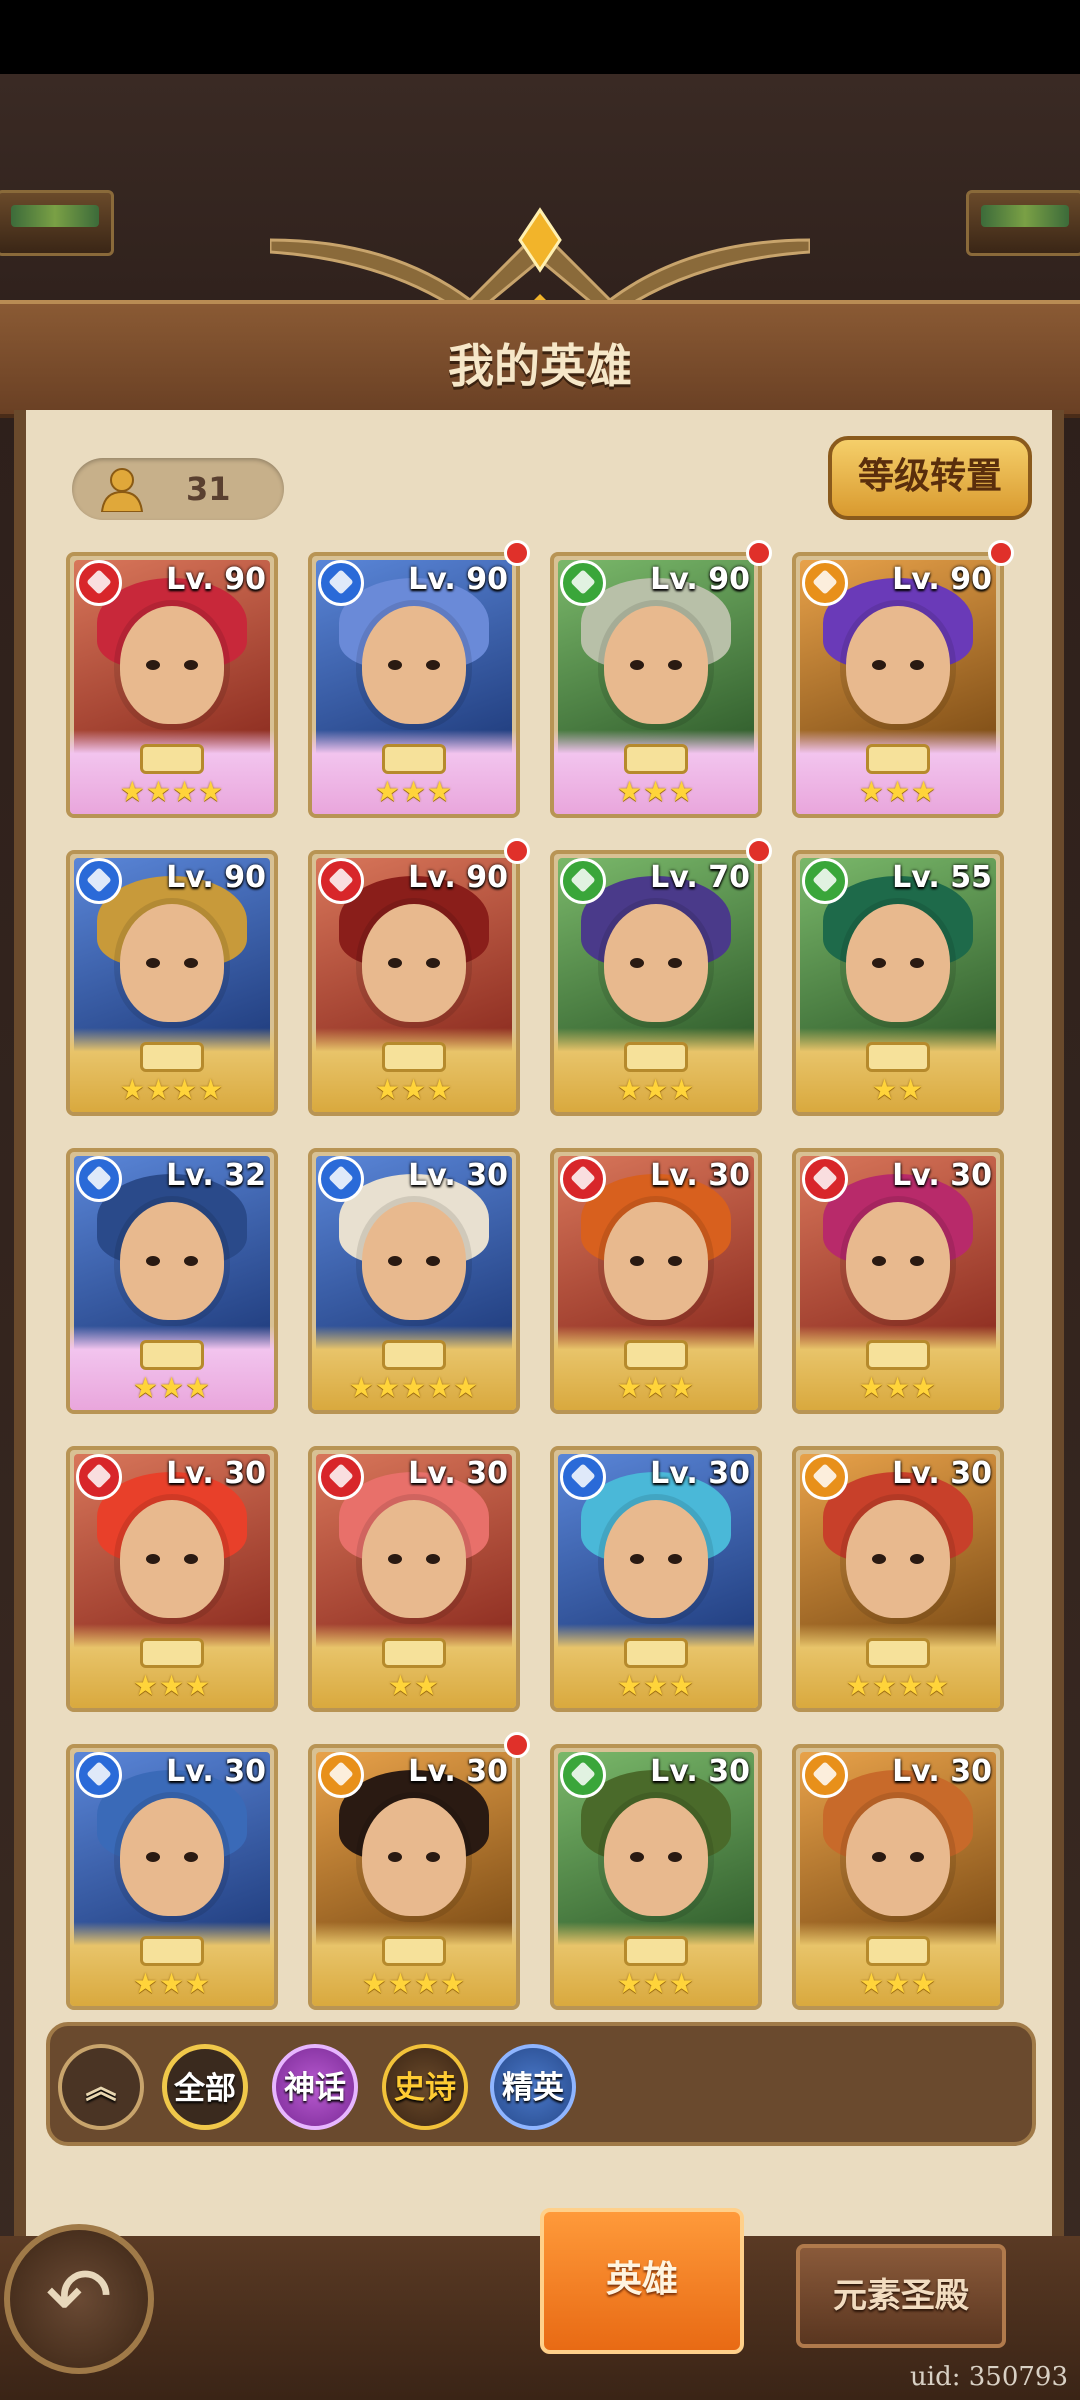  Describe the element at coordinates (540, 366) in the screenshot. I see `page-title: 我的英雄` at that location.